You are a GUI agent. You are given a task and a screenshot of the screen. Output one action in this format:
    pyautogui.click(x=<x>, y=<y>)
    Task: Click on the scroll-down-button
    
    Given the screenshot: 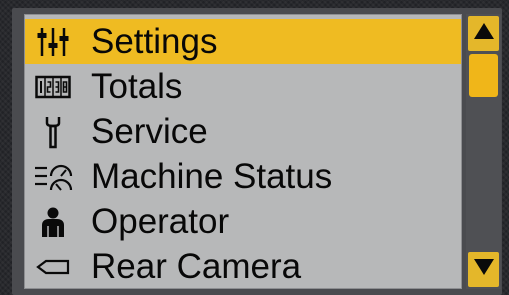 What is the action you would take?
    pyautogui.click(x=483, y=269)
    